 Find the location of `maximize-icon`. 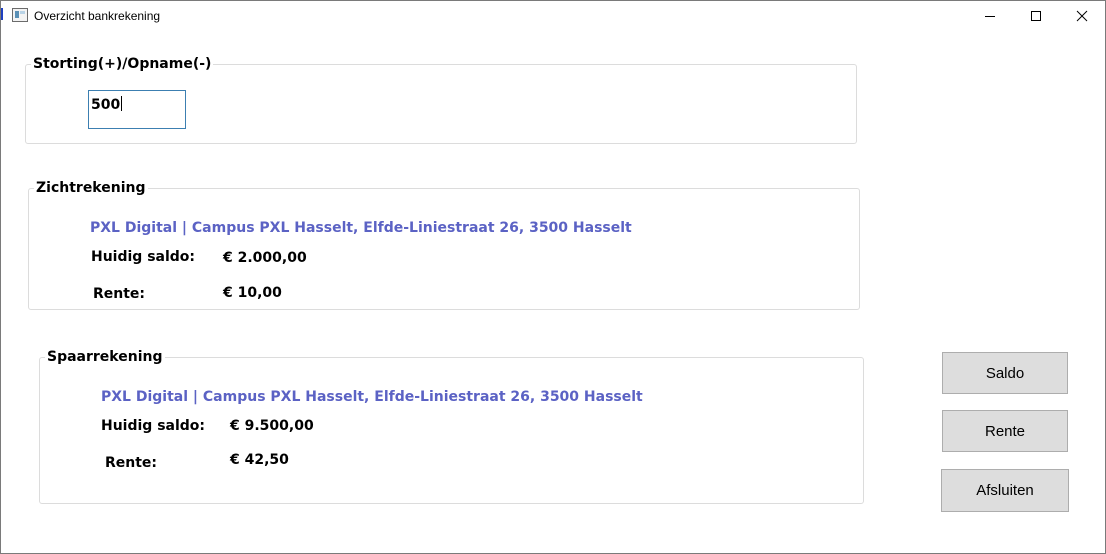

maximize-icon is located at coordinates (1036, 15).